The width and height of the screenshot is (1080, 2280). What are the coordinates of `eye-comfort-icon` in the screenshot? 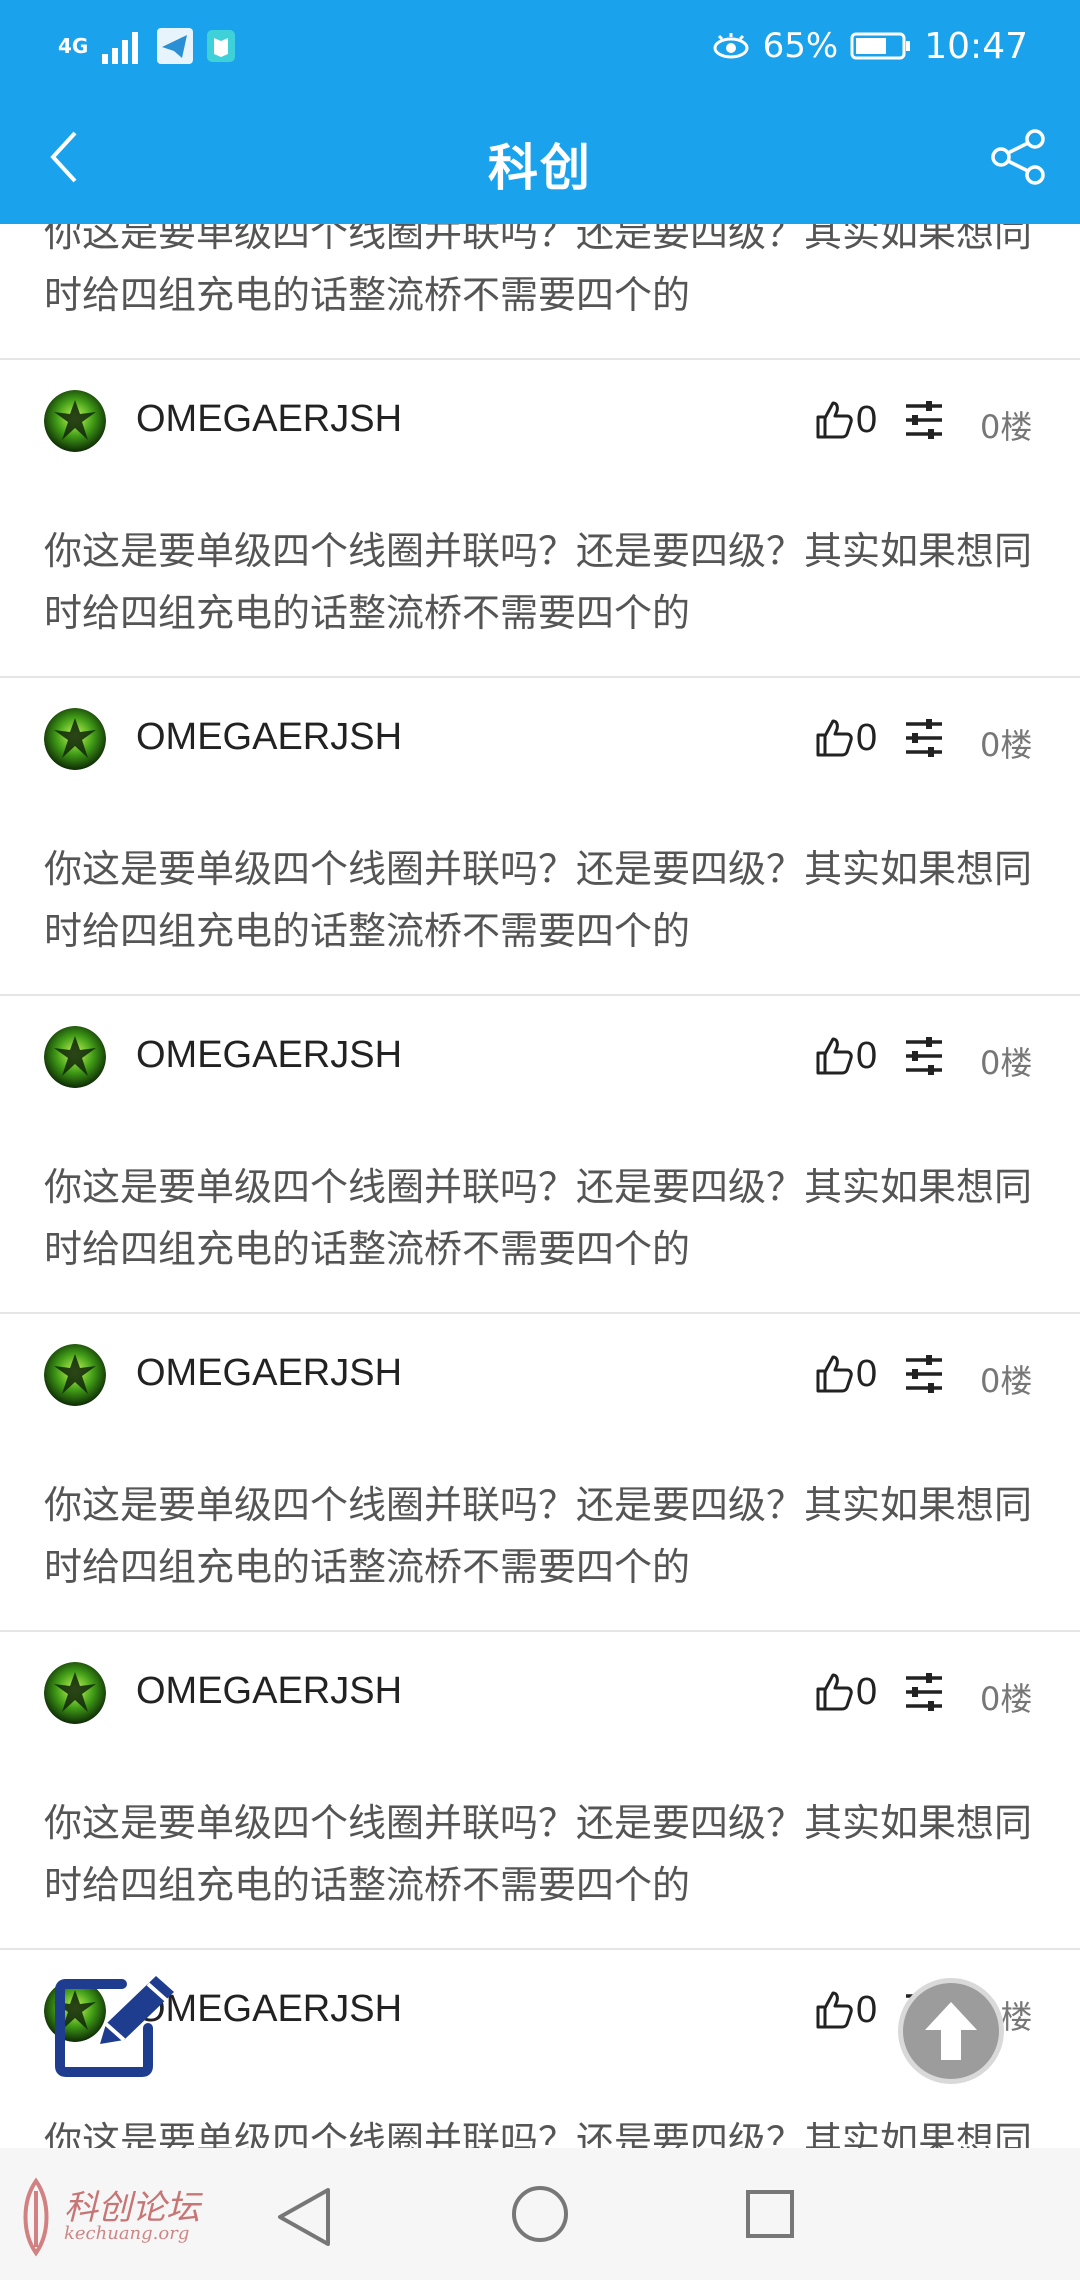 It's located at (731, 46).